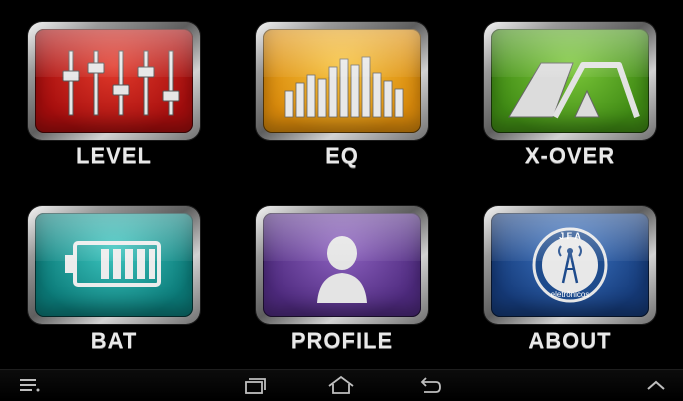 This screenshot has width=683, height=401. Describe the element at coordinates (342, 340) in the screenshot. I see `profile-label: PROFILE` at that location.